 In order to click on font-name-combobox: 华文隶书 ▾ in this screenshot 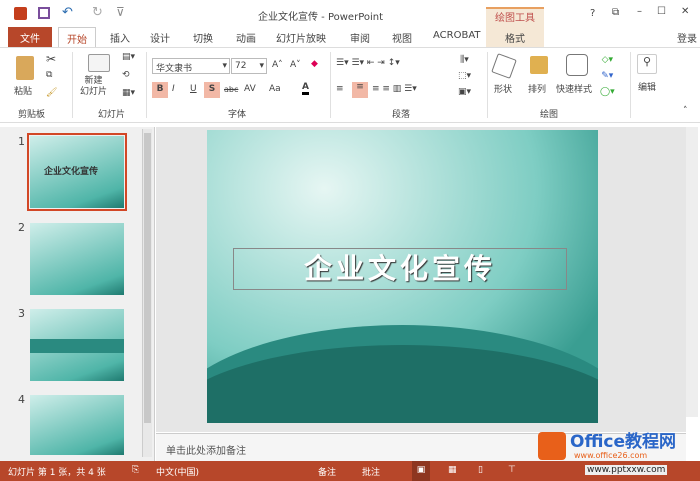, I will do `click(191, 66)`.